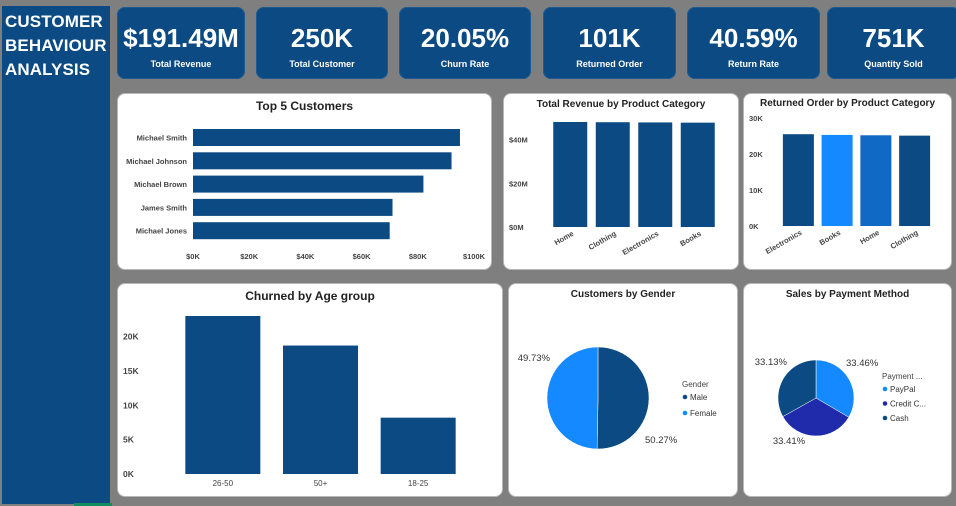 This screenshot has width=956, height=506. Describe the element at coordinates (474, 256) in the screenshot. I see `tick-label: $100K` at that location.